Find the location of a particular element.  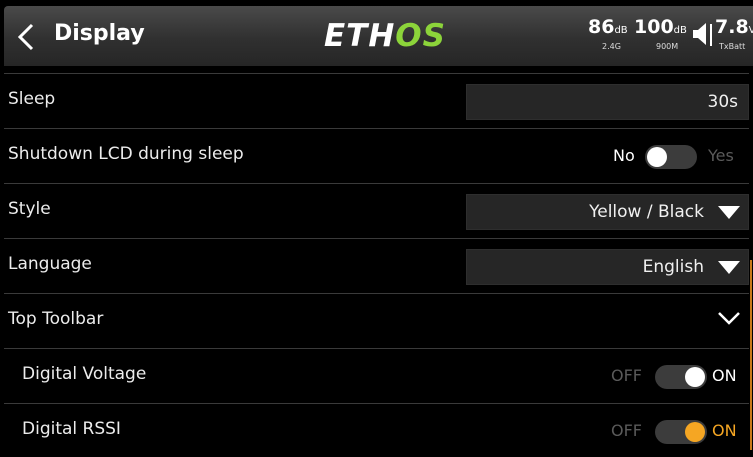

sleep-row: Sleep 30s is located at coordinates (376, 101).